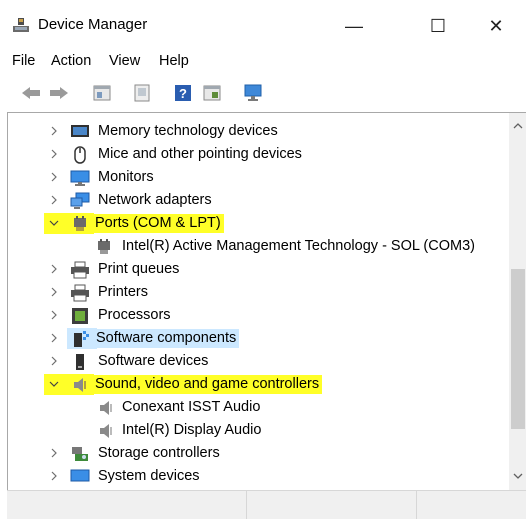 The width and height of the screenshot is (526, 519). What do you see at coordinates (124, 61) in the screenshot?
I see `menu-view: View` at bounding box center [124, 61].